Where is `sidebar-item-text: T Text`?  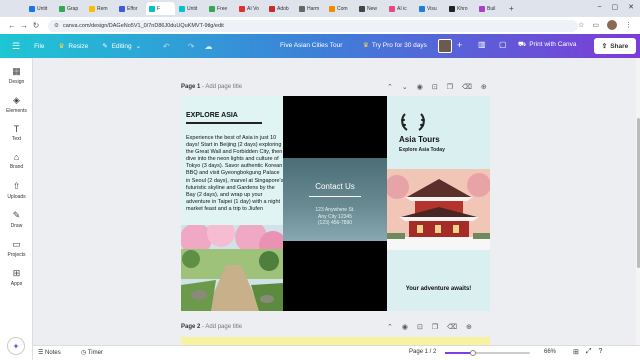 sidebar-item-text: T Text is located at coordinates (16, 133).